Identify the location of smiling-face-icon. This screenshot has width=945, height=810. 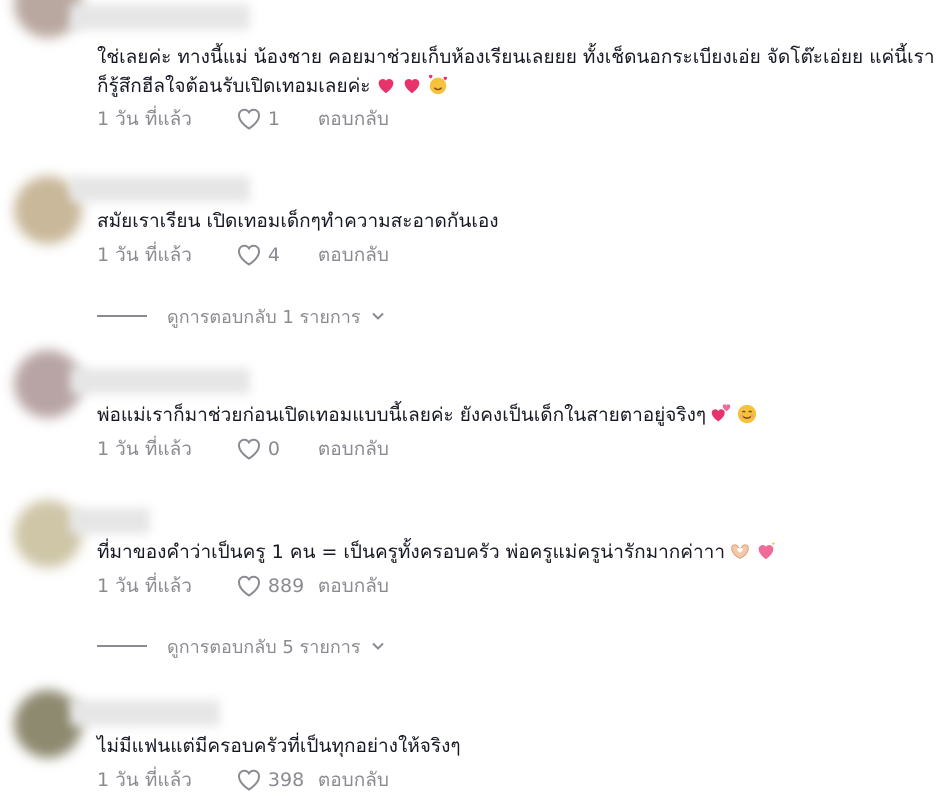
(747, 414).